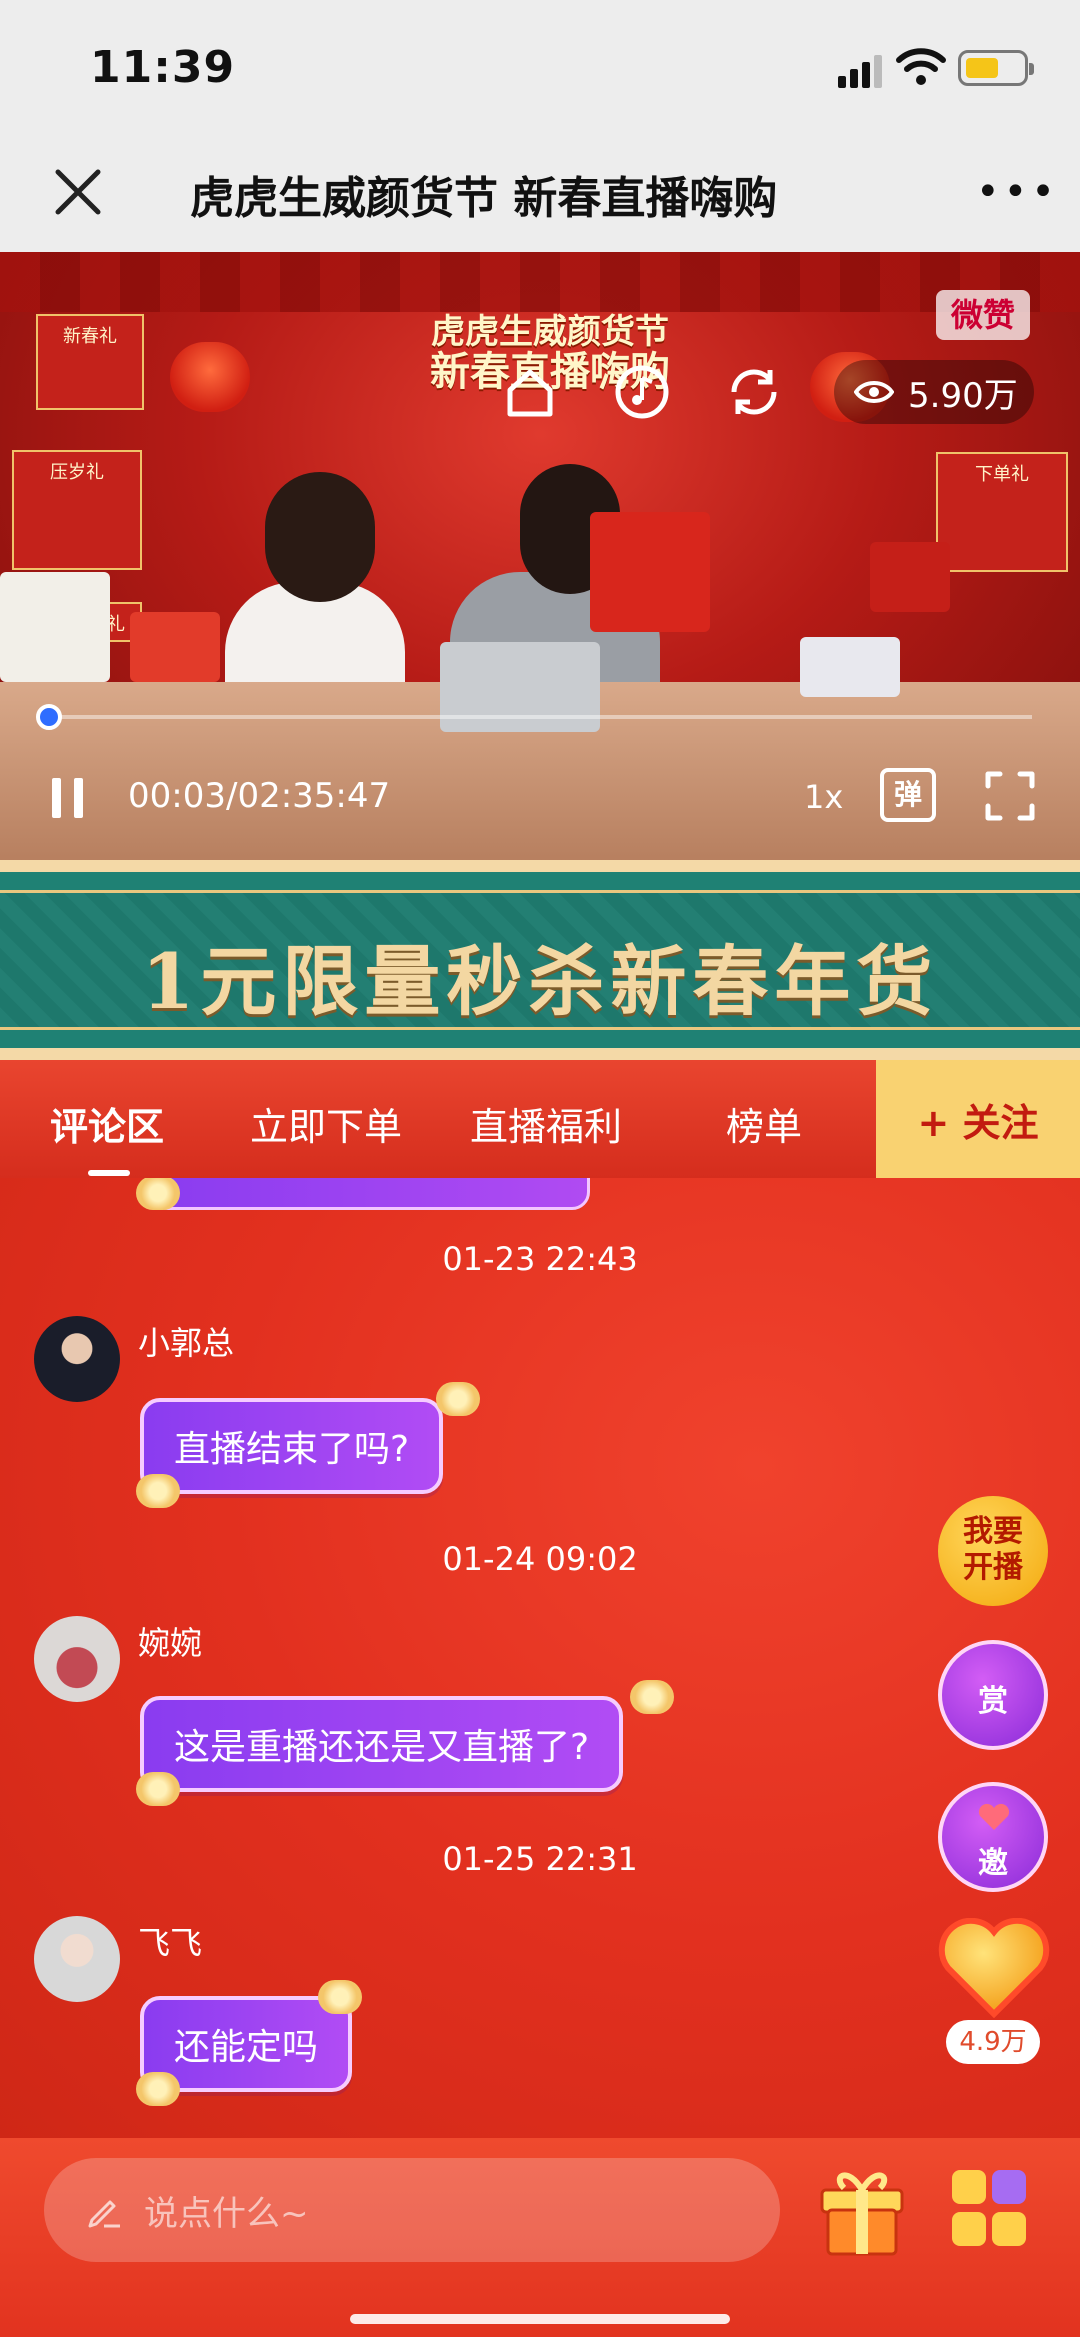  I want to click on danmu-toggle: 弹, so click(908, 795).